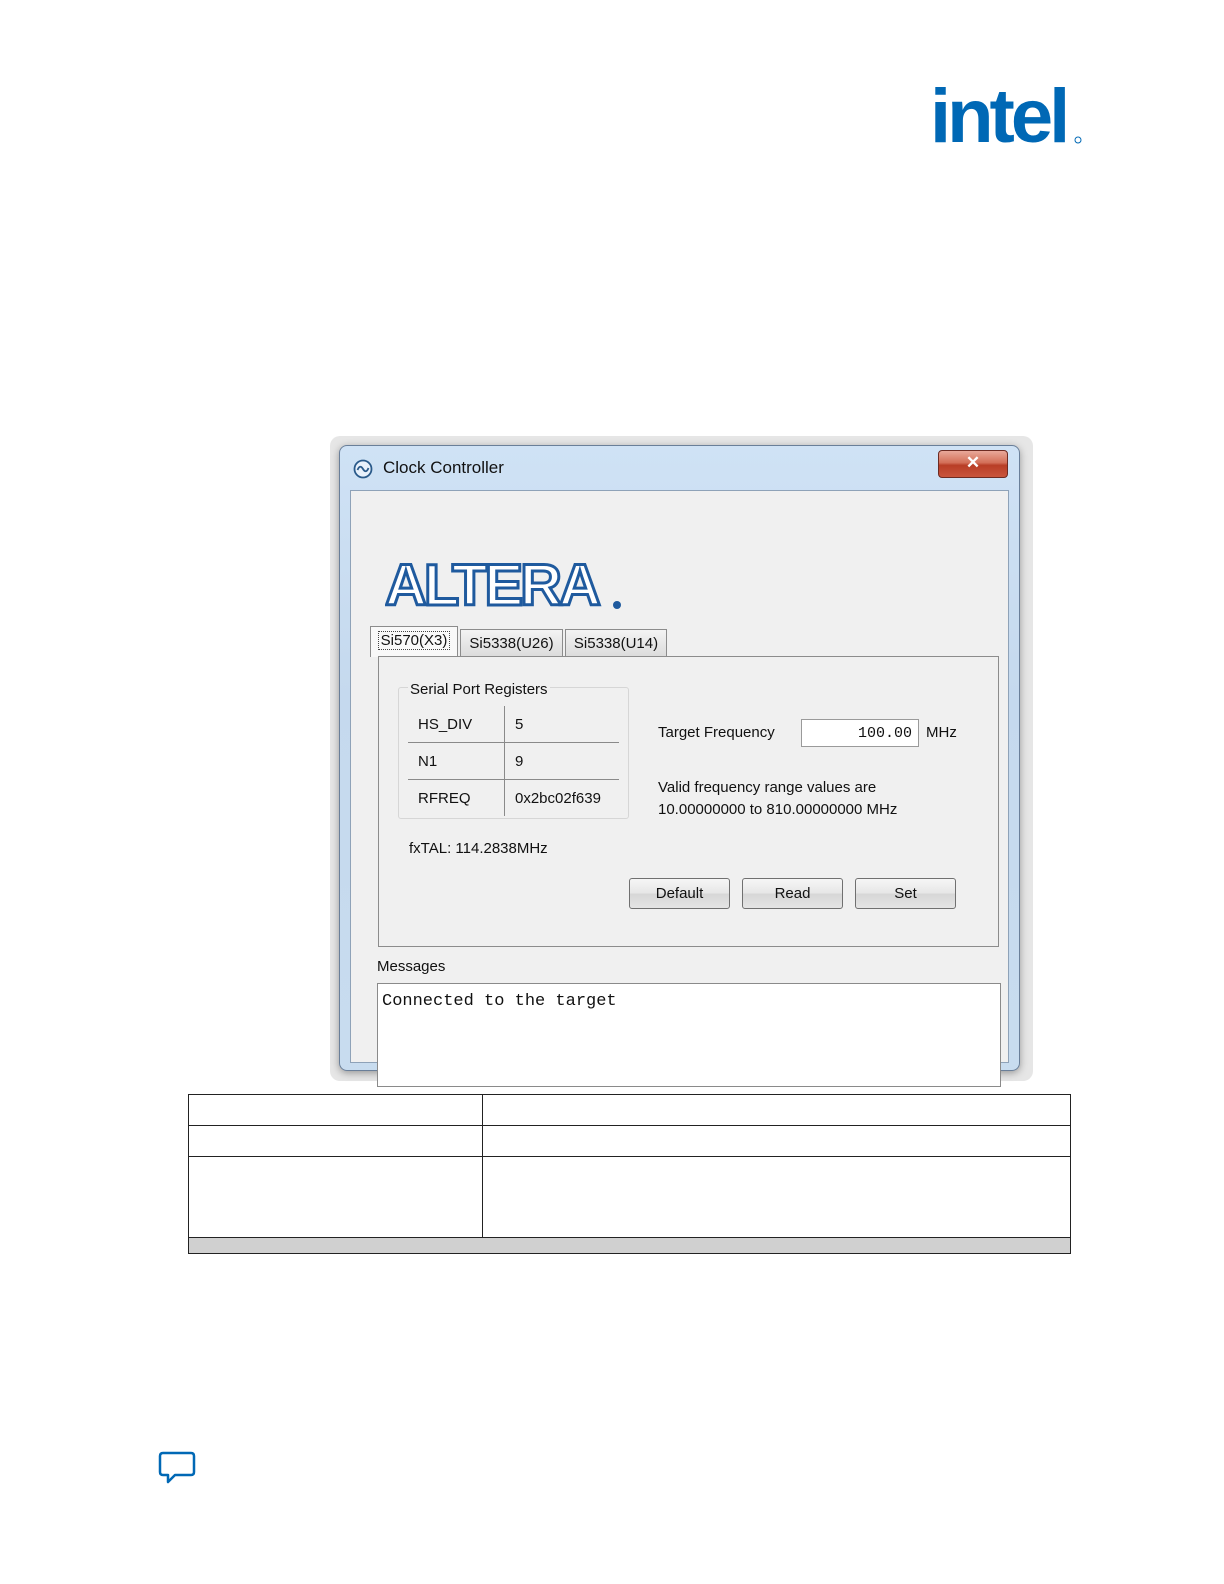 Image resolution: width=1224 pixels, height=1584 pixels. I want to click on register-name: N1, so click(456, 761).